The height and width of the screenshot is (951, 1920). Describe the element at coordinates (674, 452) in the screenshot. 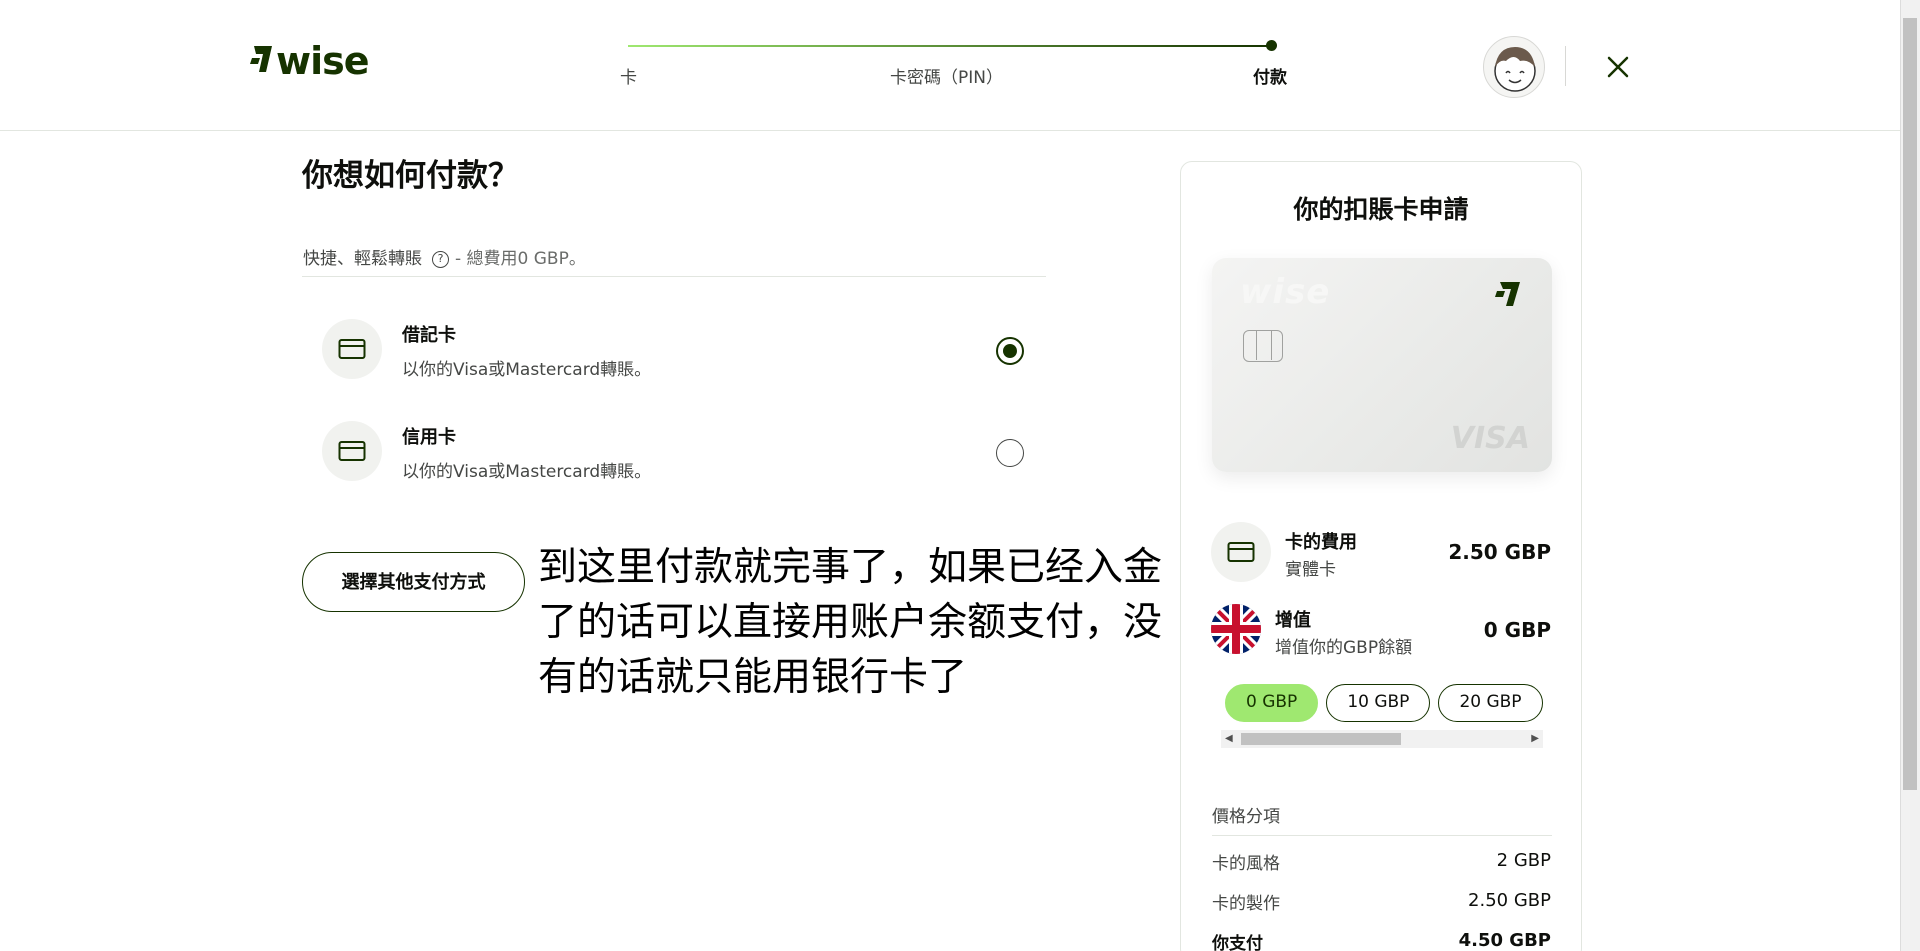

I see `option-credit-card: 信用卡 以你的Visa或Mastercard轉賬。` at that location.